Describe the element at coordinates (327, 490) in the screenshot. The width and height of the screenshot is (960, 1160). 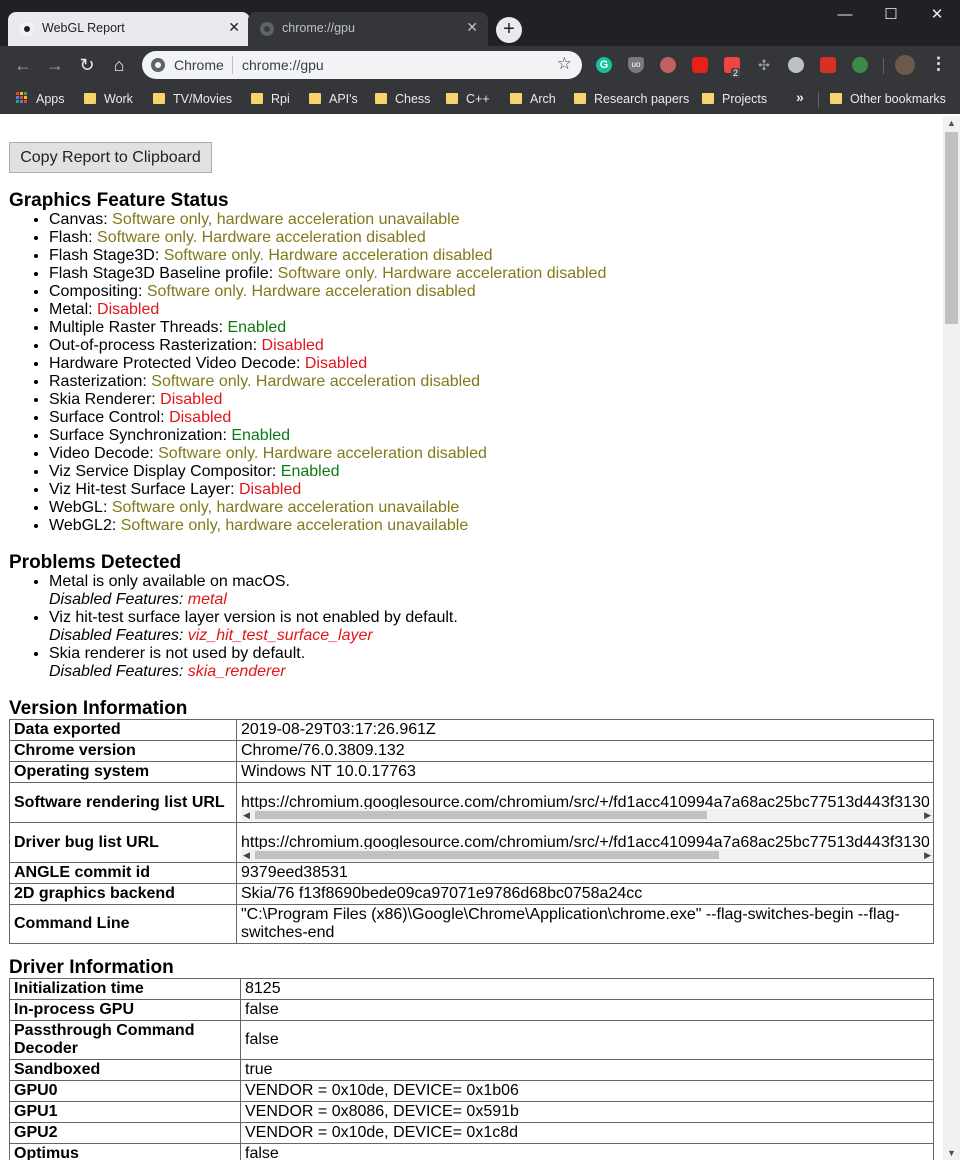
I see `feature-status-item: Viz Hit-test Surface Layer: Disabled` at that location.